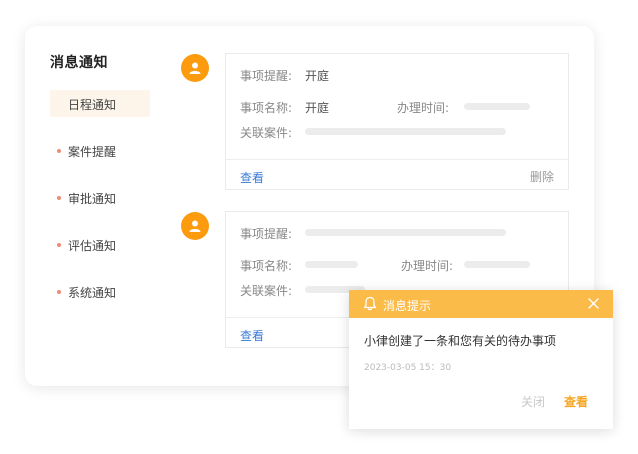 The width and height of the screenshot is (638, 454). What do you see at coordinates (481, 304) in the screenshot?
I see `popup-header: 消息提示` at bounding box center [481, 304].